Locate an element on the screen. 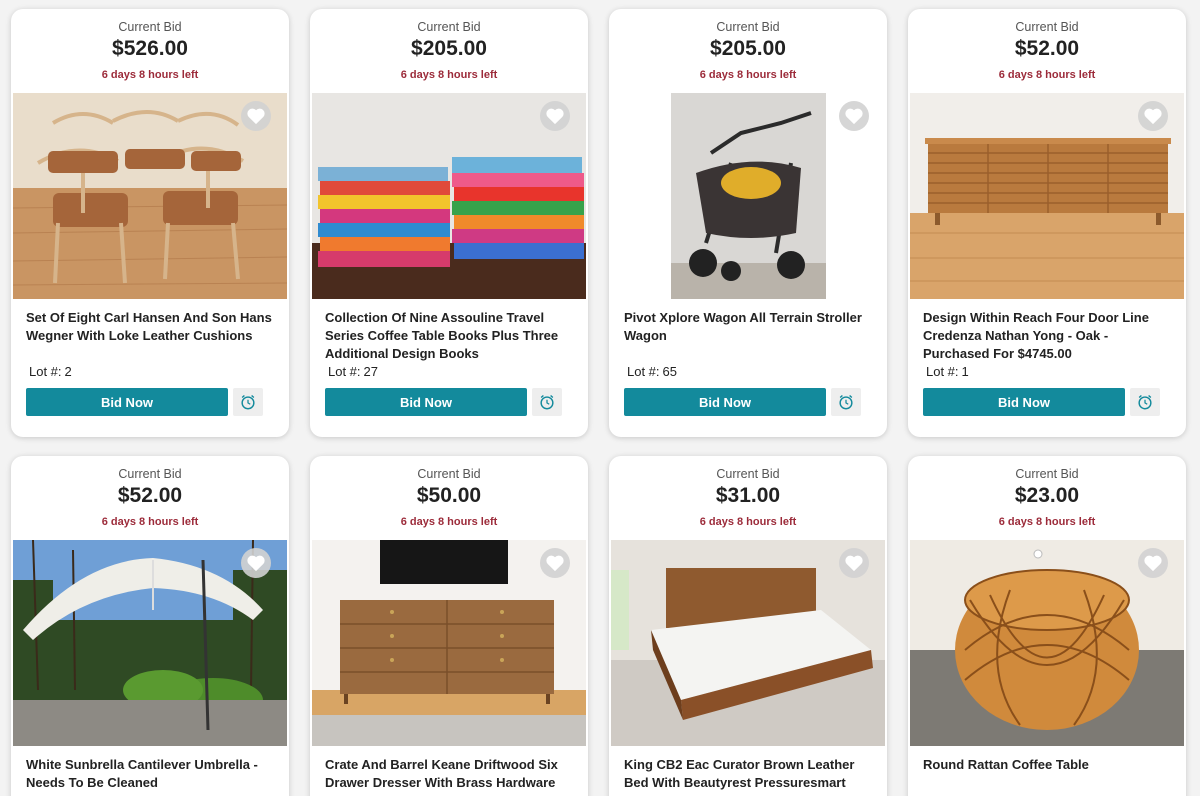 This screenshot has height=796, width=1200. lot-value: 65 is located at coordinates (669, 371).